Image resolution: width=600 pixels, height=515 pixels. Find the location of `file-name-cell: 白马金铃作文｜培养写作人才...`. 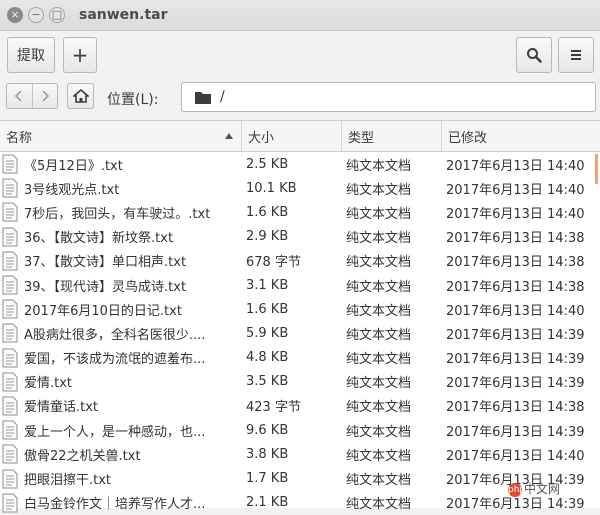

file-name-cell: 白马金铃作文｜培养写作人才... is located at coordinates (121, 503).